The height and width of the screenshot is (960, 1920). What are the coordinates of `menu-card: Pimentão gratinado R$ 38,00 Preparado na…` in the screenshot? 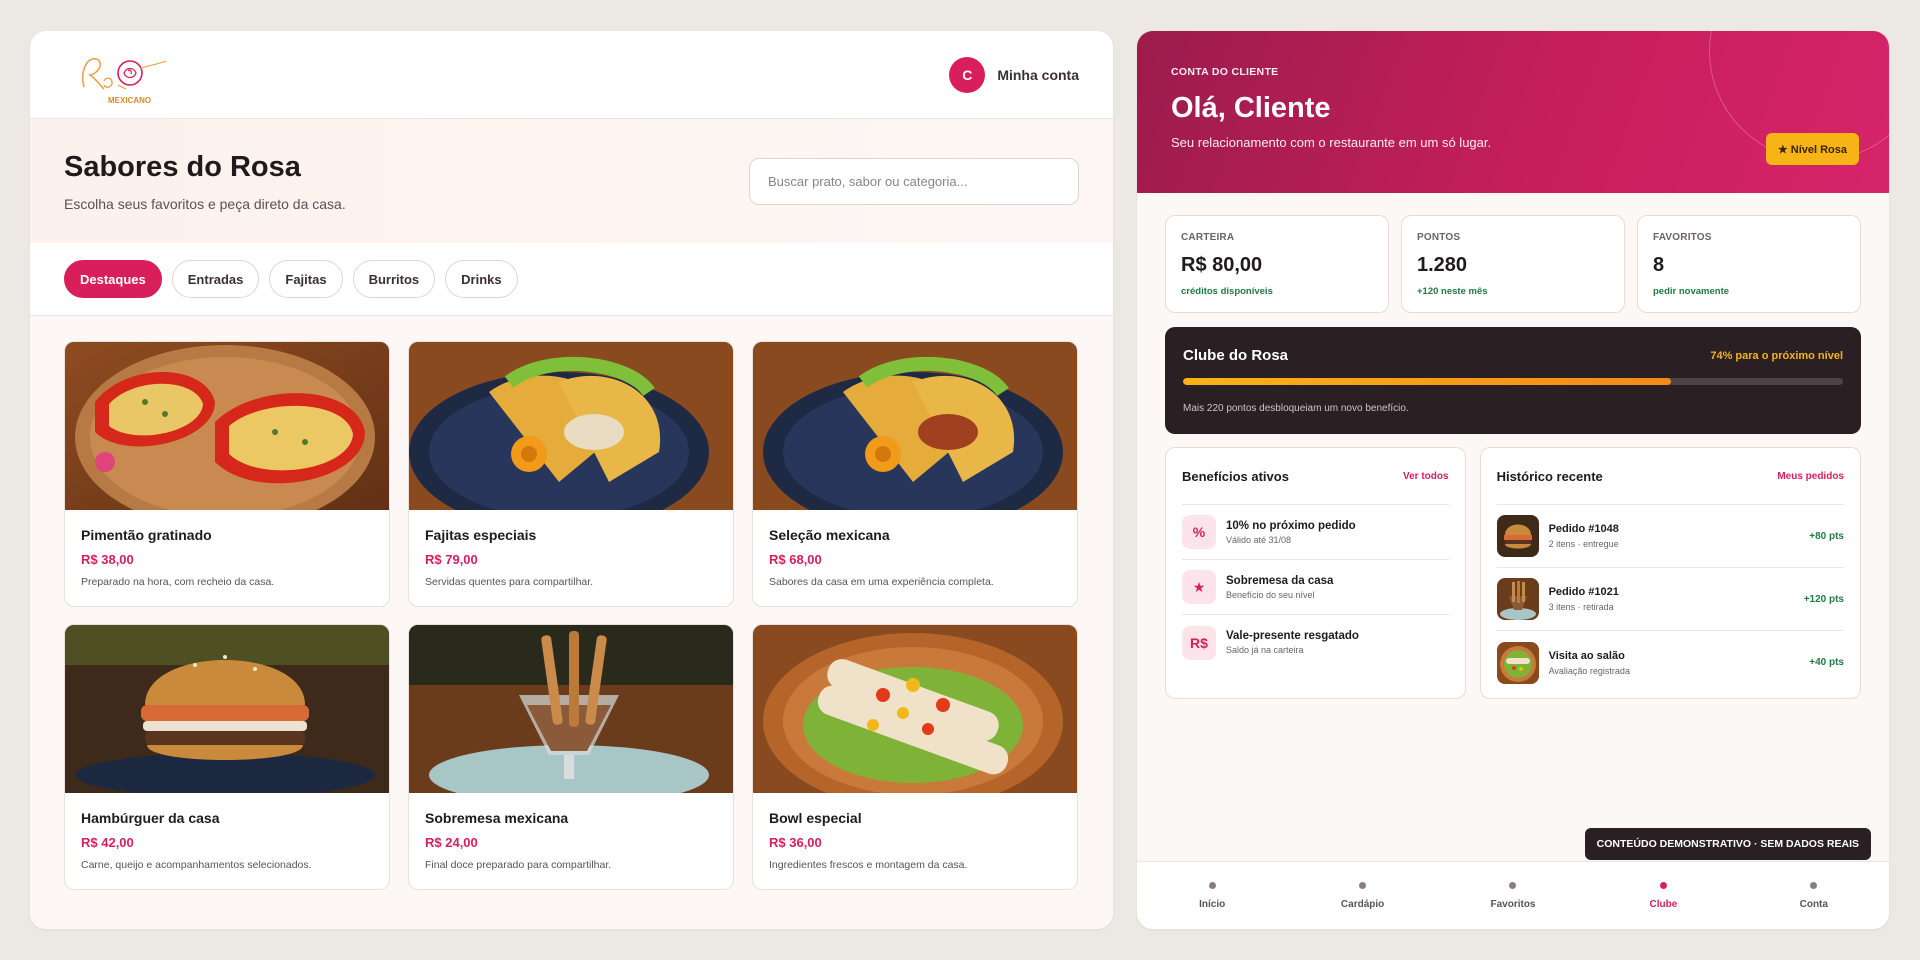 It's located at (227, 474).